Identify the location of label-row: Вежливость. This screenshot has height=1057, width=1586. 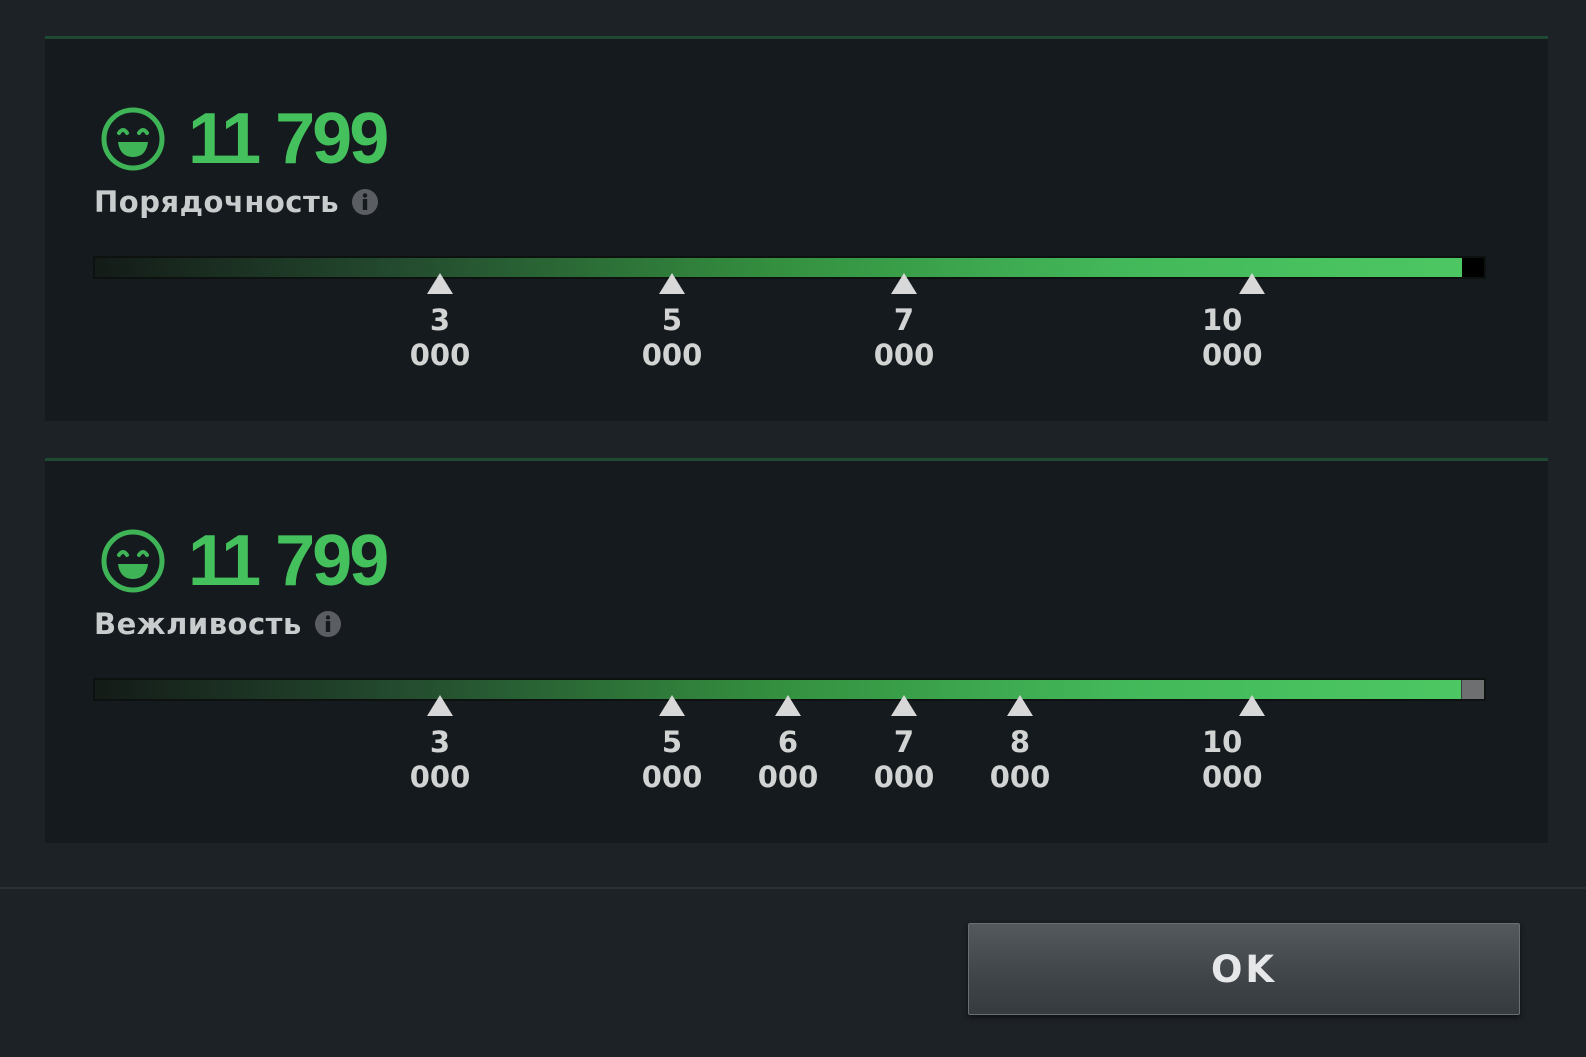
(218, 624).